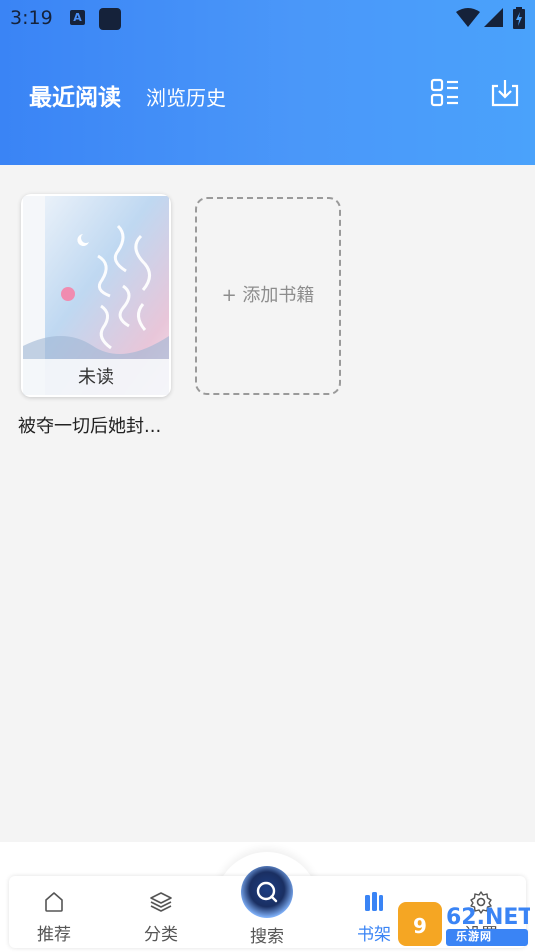  I want to click on status-time: 3:19, so click(31, 18).